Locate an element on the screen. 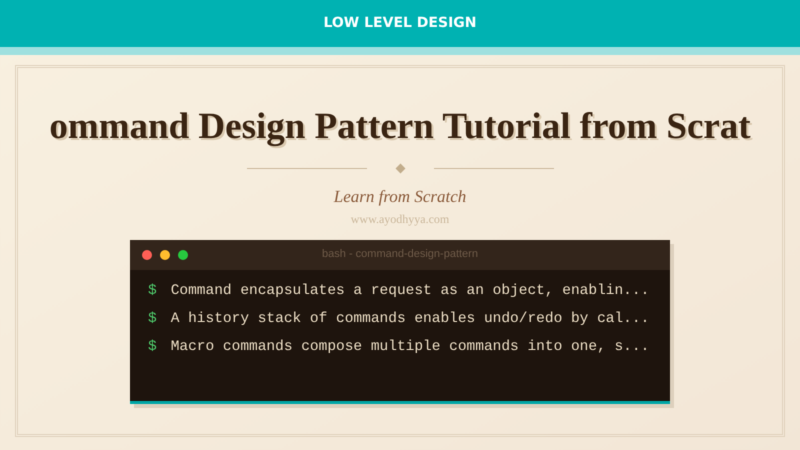 Image resolution: width=800 pixels, height=450 pixels. subtitle: Learn from Scratch is located at coordinates (400, 197).